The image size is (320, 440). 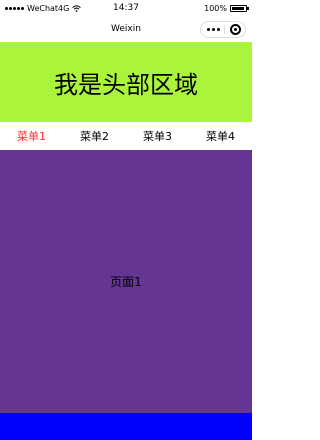 What do you see at coordinates (215, 8) in the screenshot?
I see `battery-percent: 100%` at bounding box center [215, 8].